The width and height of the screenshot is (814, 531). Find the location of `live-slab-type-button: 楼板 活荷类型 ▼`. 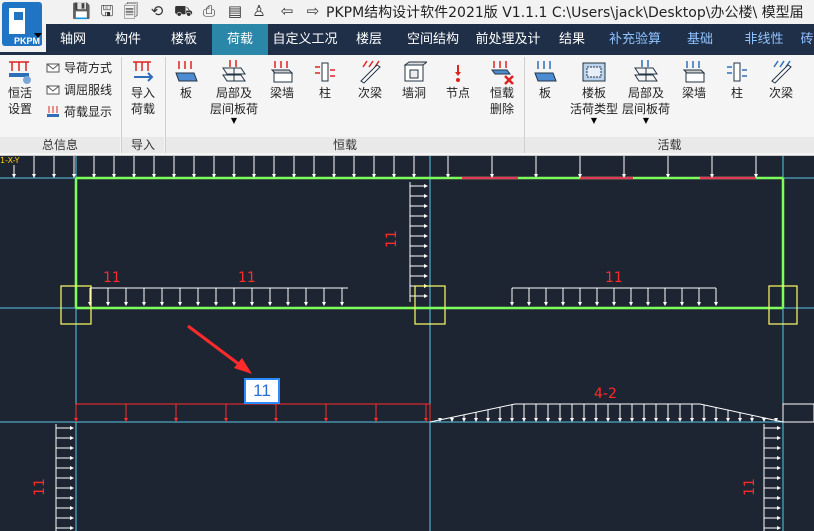

live-slab-type-button: 楼板 活荷类型 ▼ is located at coordinates (594, 92).